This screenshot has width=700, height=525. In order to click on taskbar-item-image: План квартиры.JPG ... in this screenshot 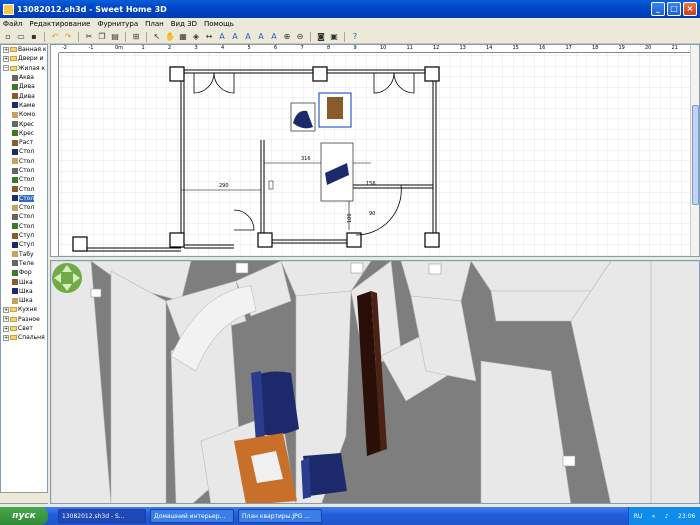, I will do `click(280, 516)`.